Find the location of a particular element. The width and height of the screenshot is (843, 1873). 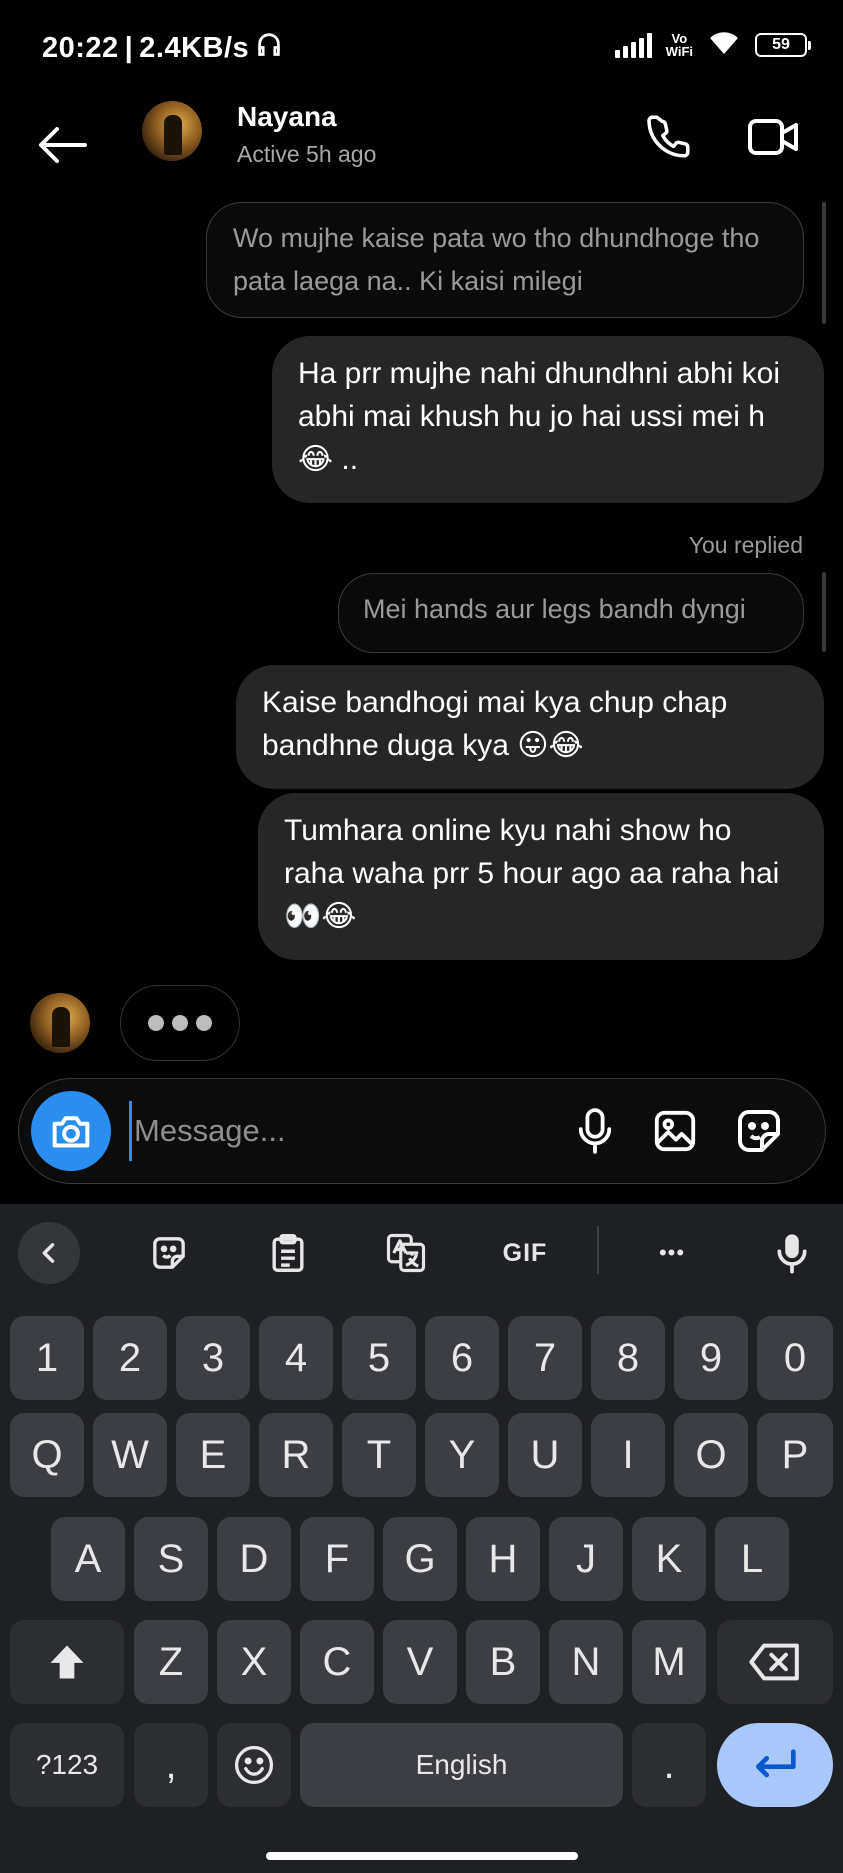

vowifi-icon: Vo WiFi is located at coordinates (679, 45).